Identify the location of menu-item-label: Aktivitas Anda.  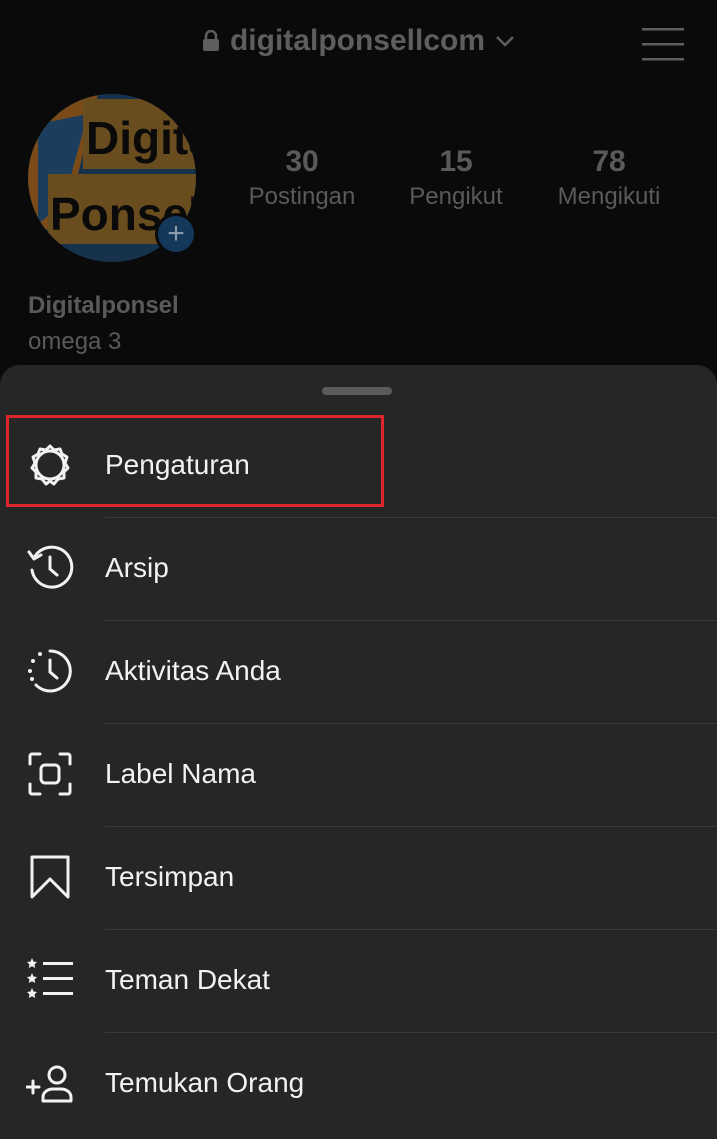
(193, 670).